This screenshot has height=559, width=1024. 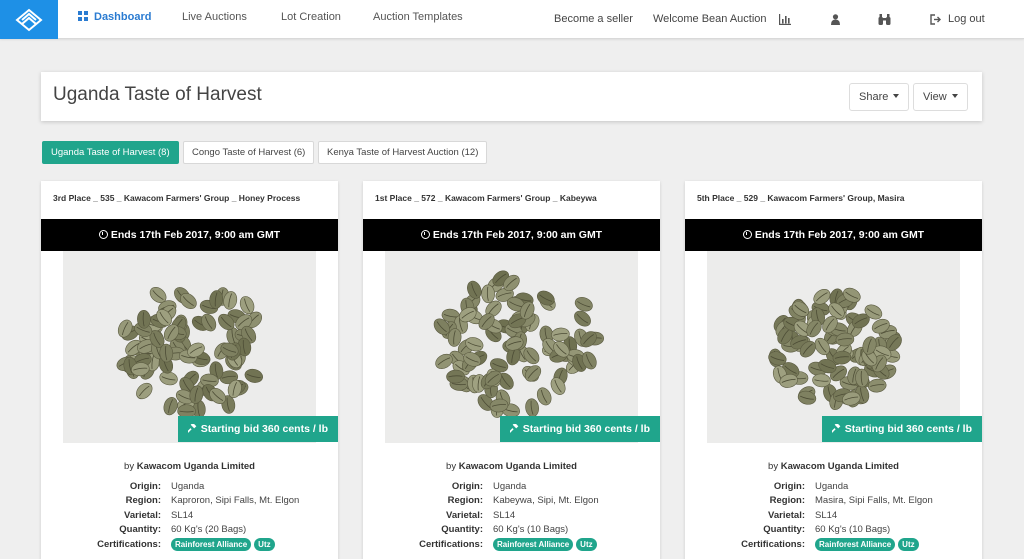 I want to click on tab-kenya: Kenya Taste of Harvest Auction (12), so click(x=403, y=152).